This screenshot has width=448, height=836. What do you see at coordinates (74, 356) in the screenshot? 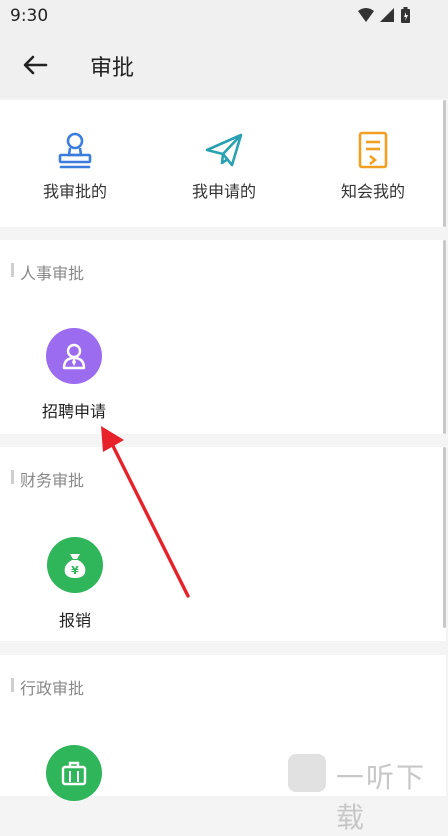
I see `recruit-person-icon` at bounding box center [74, 356].